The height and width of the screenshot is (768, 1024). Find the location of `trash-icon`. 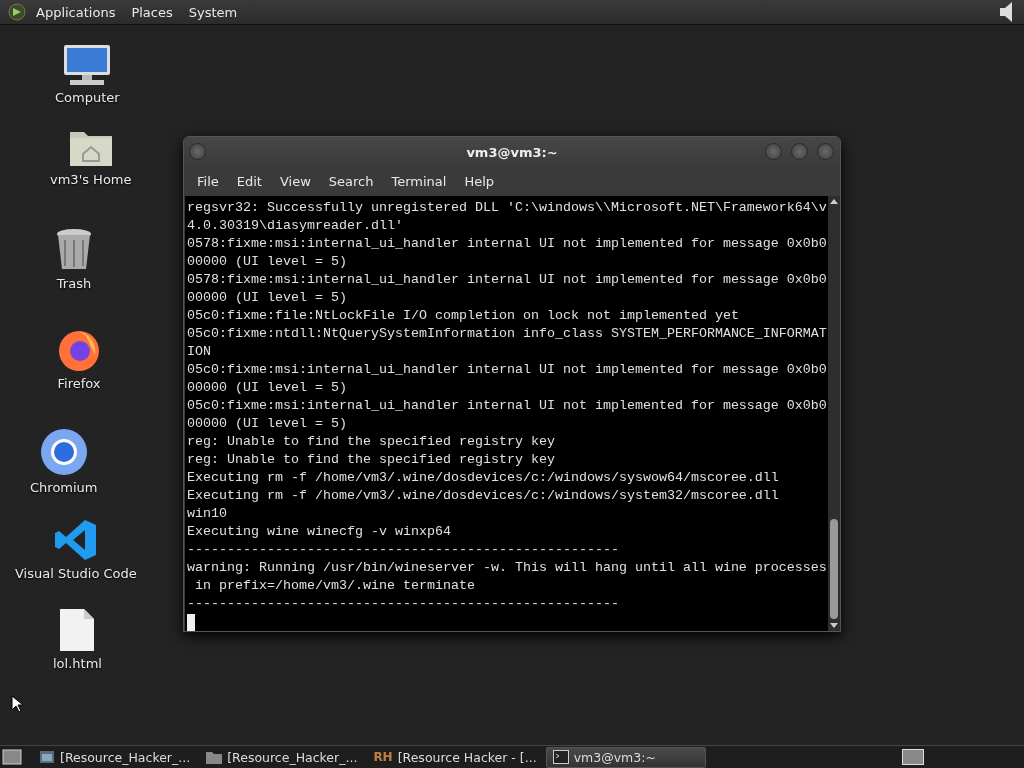

trash-icon is located at coordinates (74, 250).